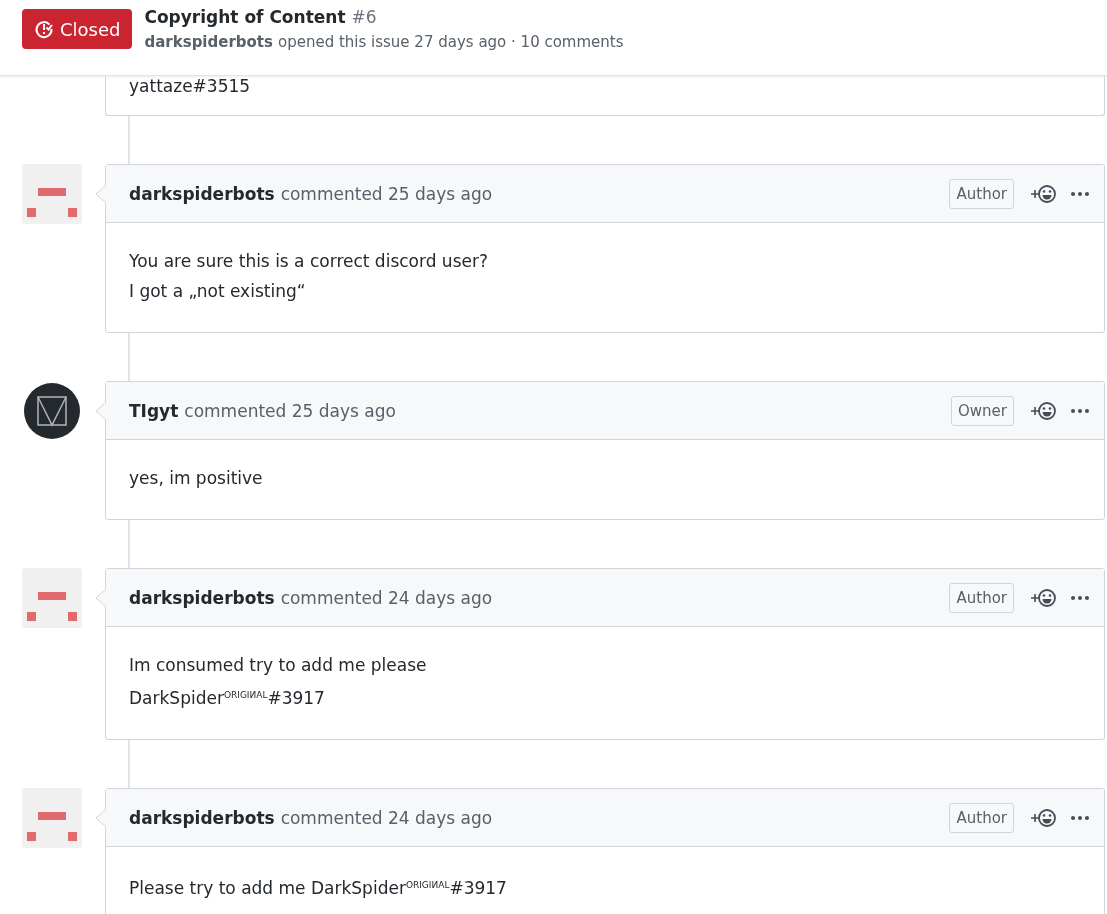 The width and height of the screenshot is (1107, 914). I want to click on avatar, so click(52, 411).